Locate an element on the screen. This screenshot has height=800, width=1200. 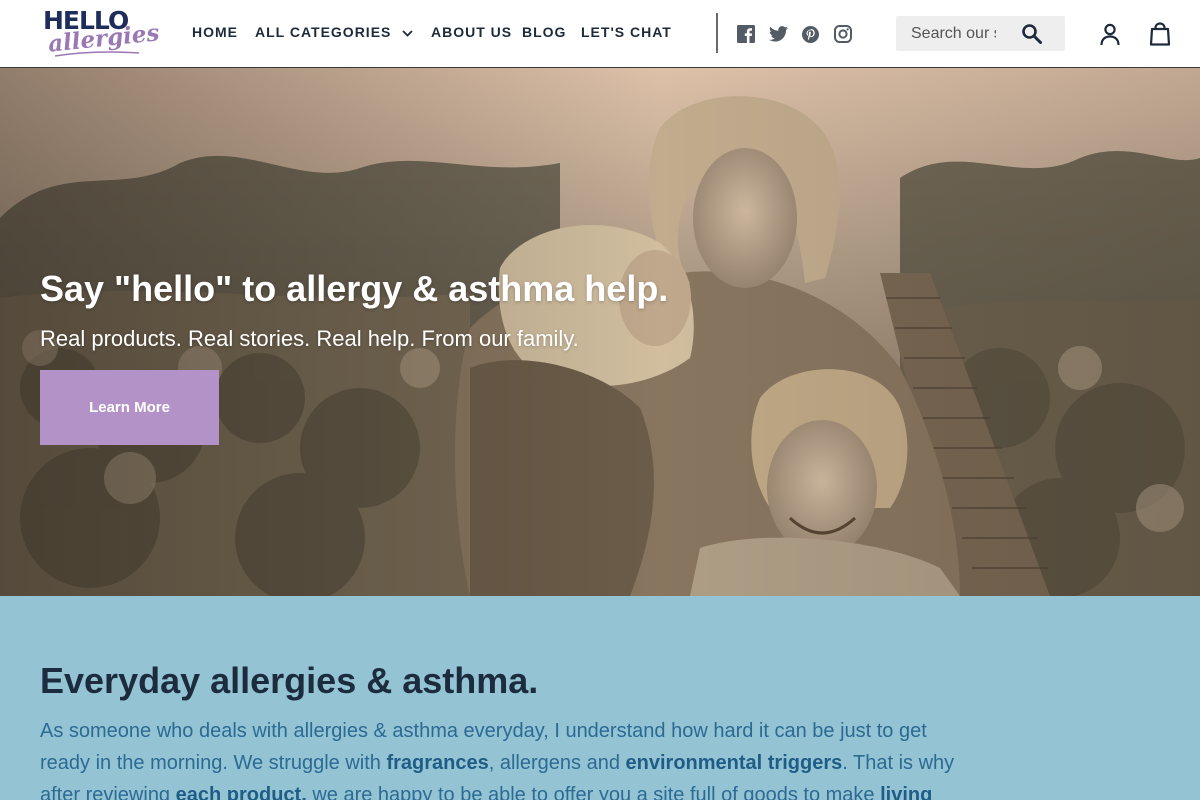
search-box is located at coordinates (980, 33).